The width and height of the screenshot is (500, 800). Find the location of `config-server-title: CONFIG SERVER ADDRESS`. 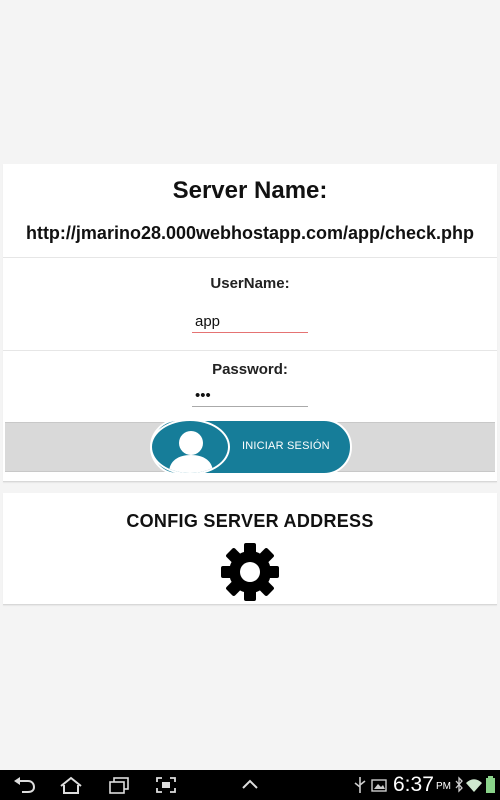

config-server-title: CONFIG SERVER ADDRESS is located at coordinates (250, 521).